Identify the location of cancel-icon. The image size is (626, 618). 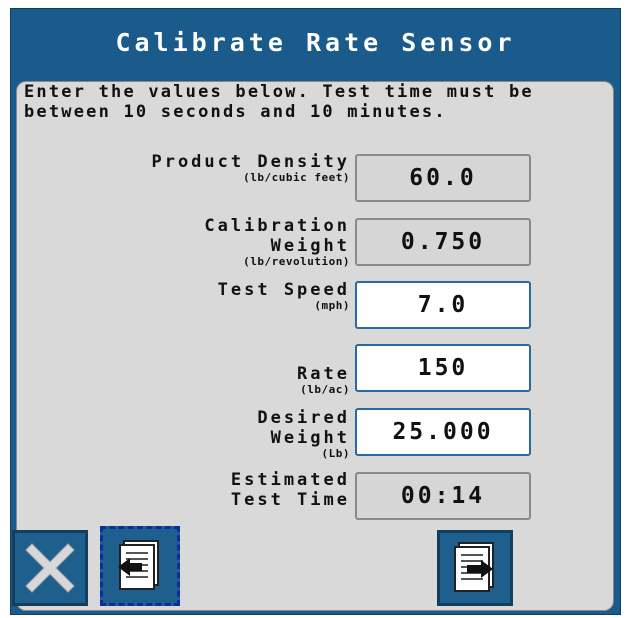
(50, 568).